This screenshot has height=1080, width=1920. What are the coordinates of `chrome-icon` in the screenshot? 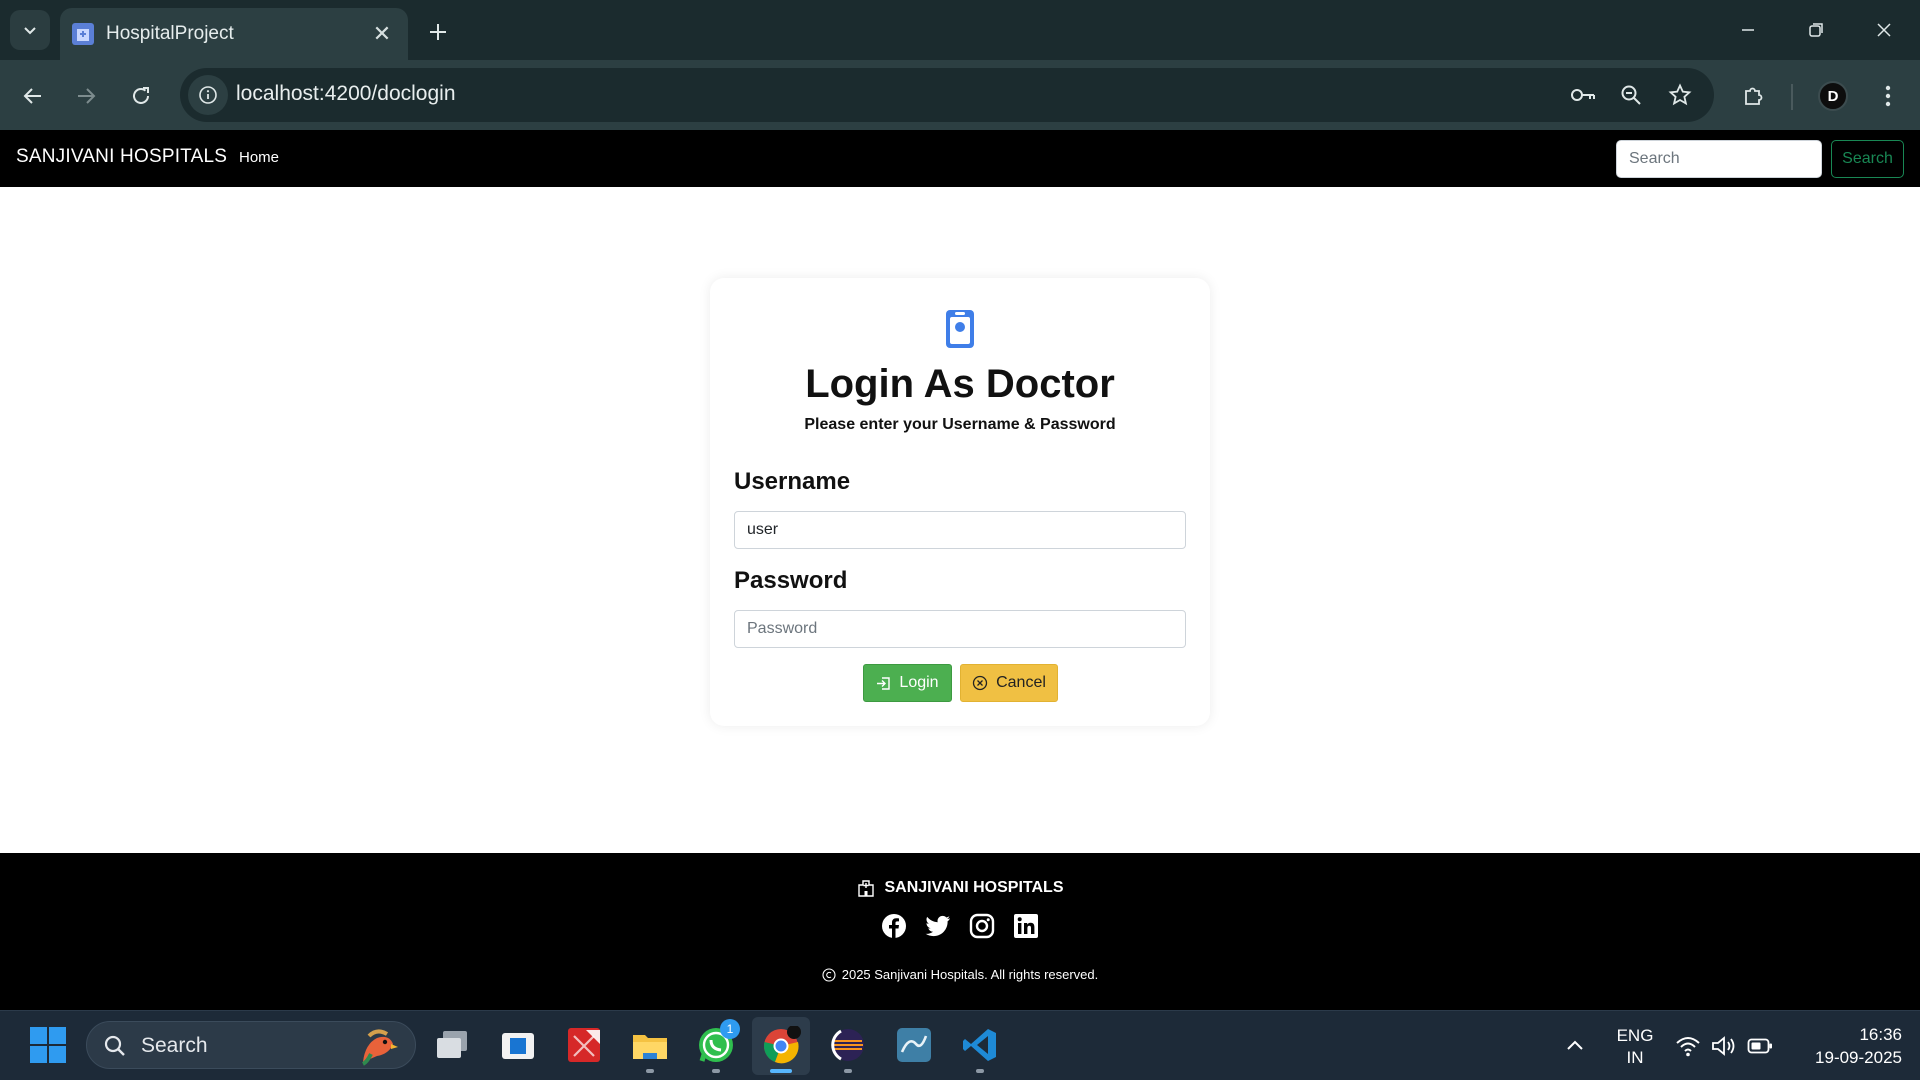 It's located at (782, 1045).